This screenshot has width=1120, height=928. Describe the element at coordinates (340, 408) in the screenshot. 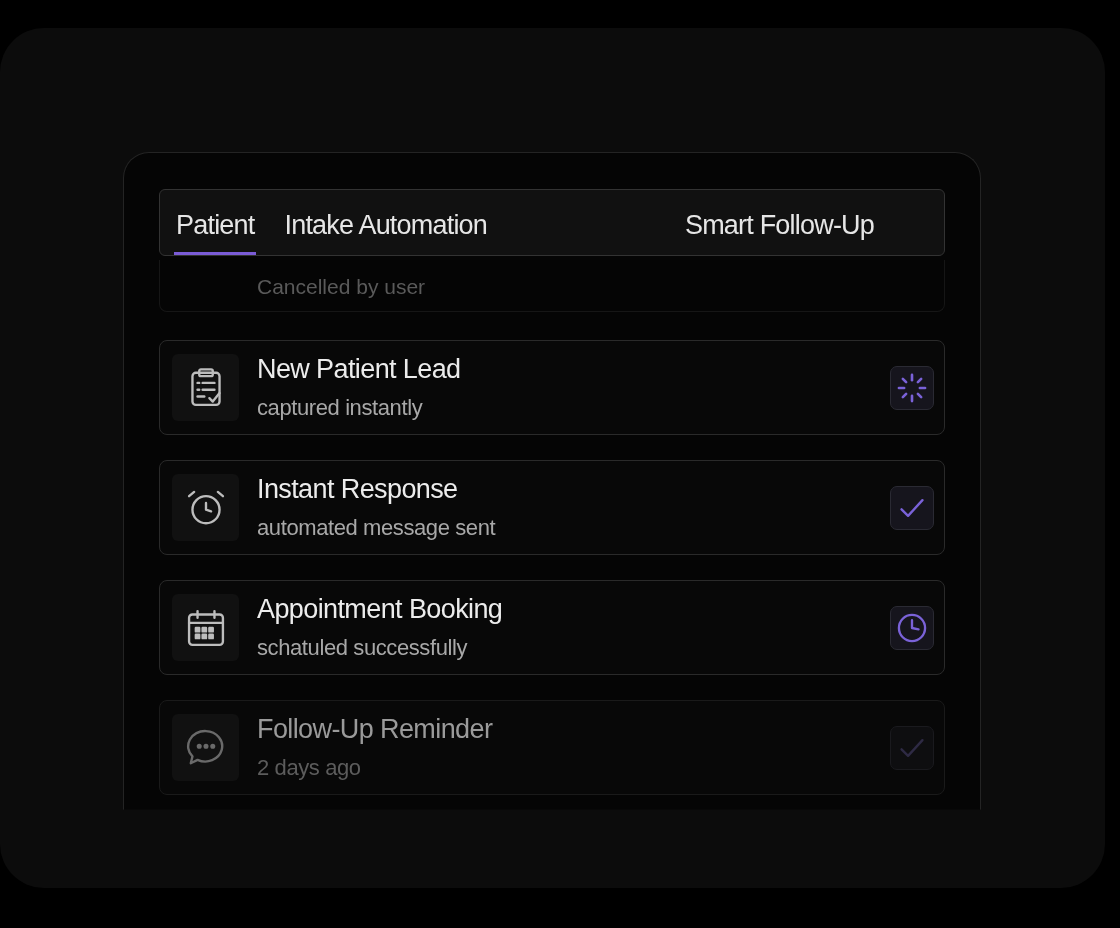

I see `row-subtitle: captured instantly` at that location.